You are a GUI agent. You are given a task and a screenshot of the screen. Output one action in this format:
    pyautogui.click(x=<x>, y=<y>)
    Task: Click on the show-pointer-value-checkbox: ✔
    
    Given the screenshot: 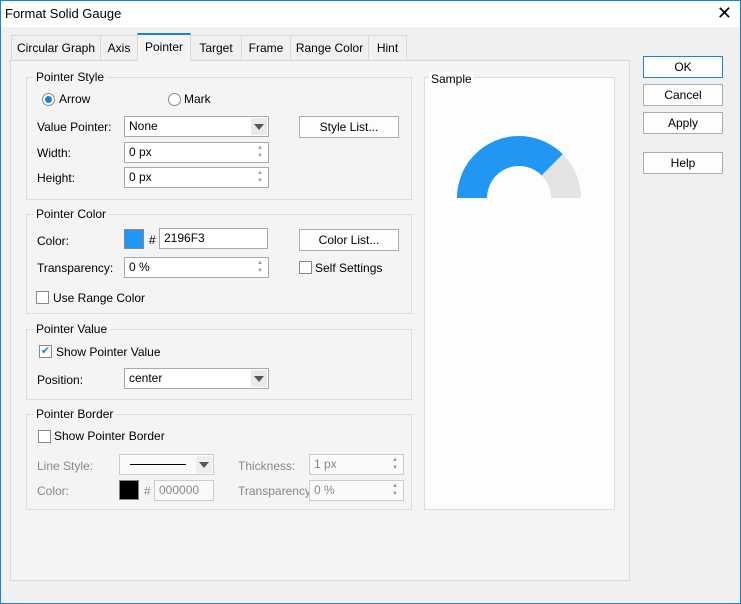 What is the action you would take?
    pyautogui.click(x=45, y=351)
    